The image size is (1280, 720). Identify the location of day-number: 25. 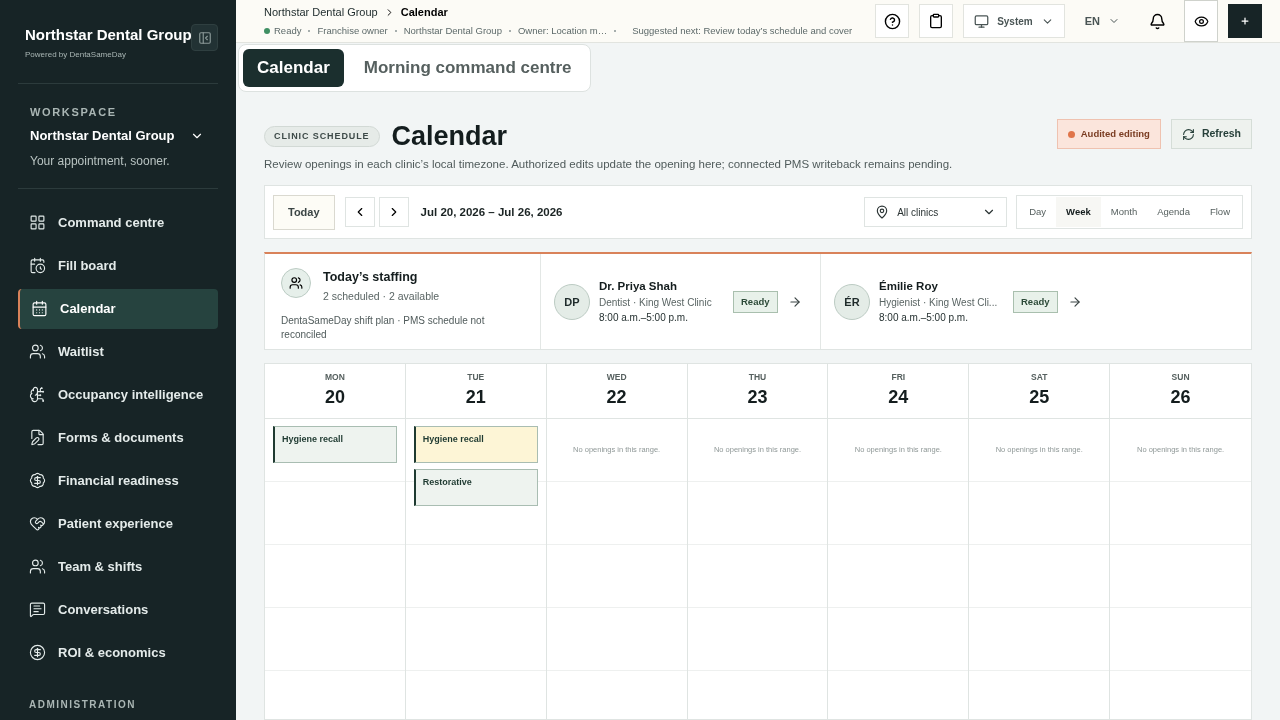
(1039, 398).